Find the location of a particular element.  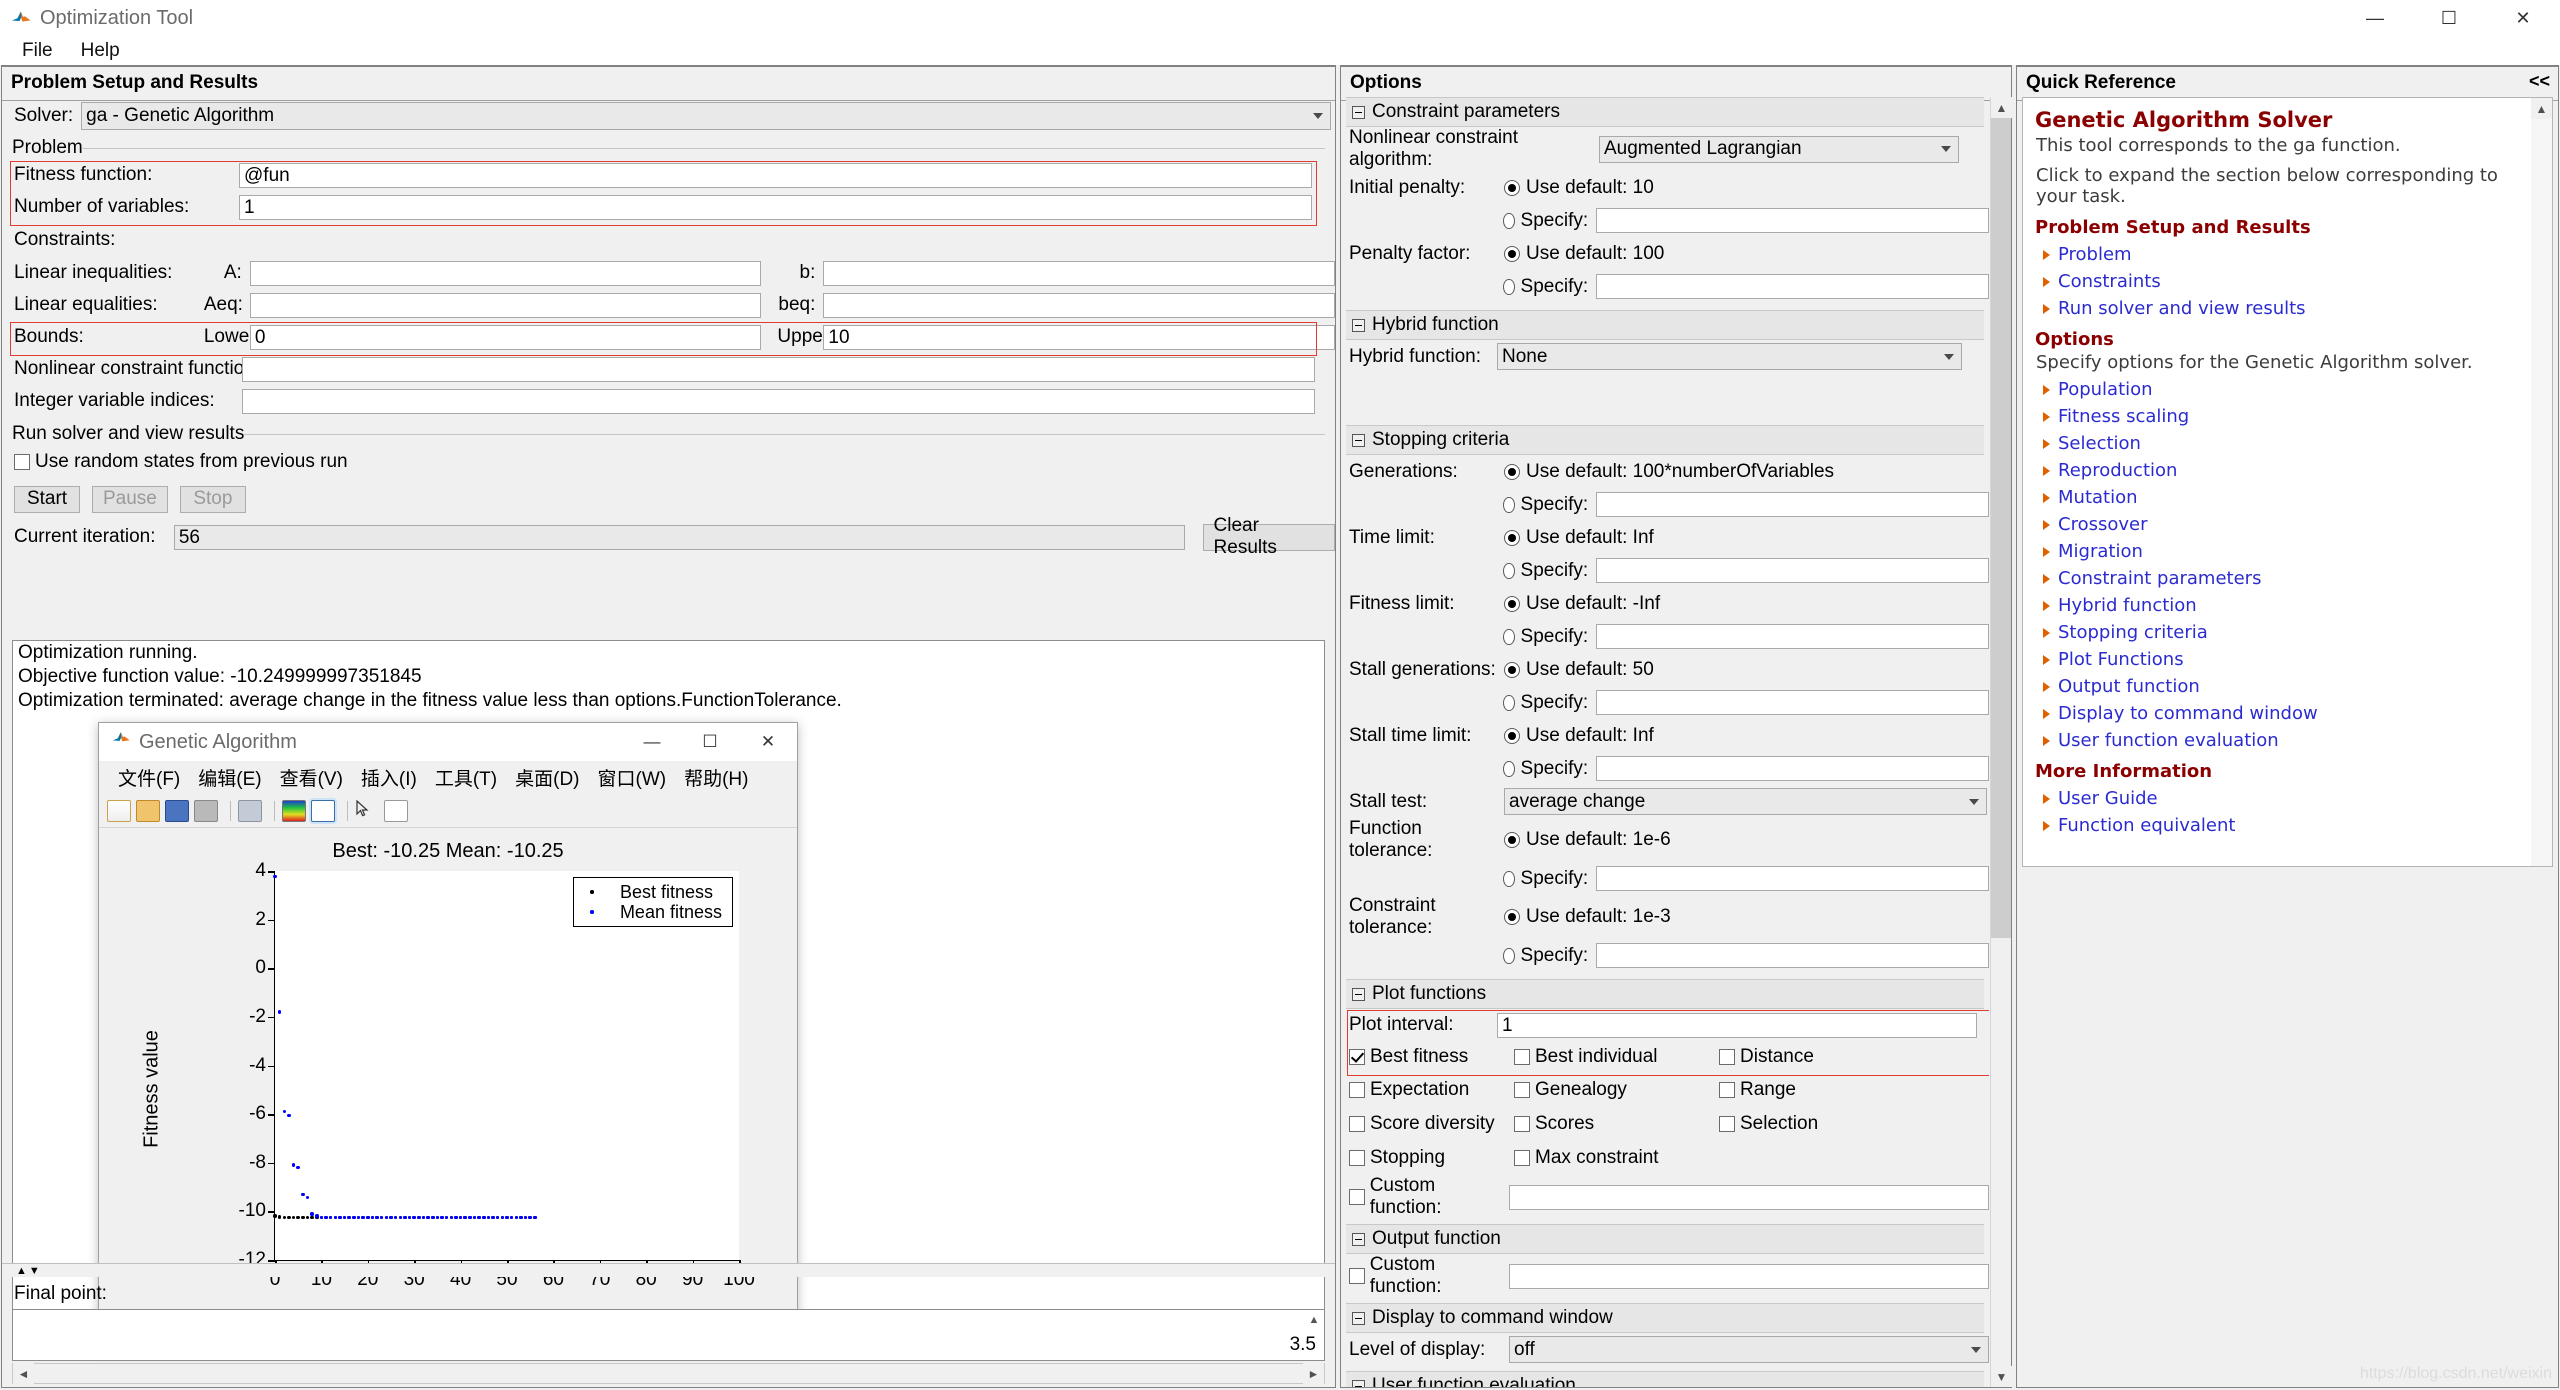

function-tolerance-specify-radio: Specify: is located at coordinates (1545, 879).